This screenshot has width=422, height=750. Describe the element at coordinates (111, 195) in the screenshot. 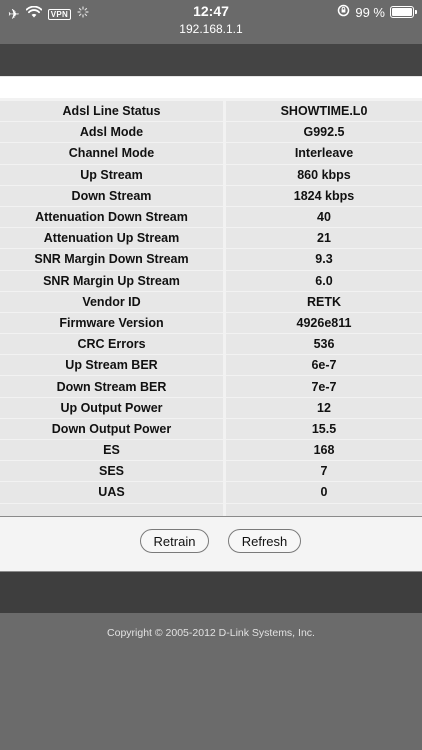

I see `row-label: Down Stream` at that location.